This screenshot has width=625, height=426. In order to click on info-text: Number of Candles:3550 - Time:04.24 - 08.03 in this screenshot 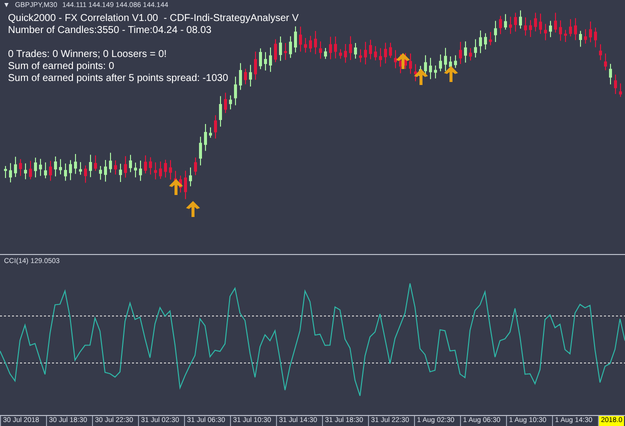, I will do `click(110, 31)`.